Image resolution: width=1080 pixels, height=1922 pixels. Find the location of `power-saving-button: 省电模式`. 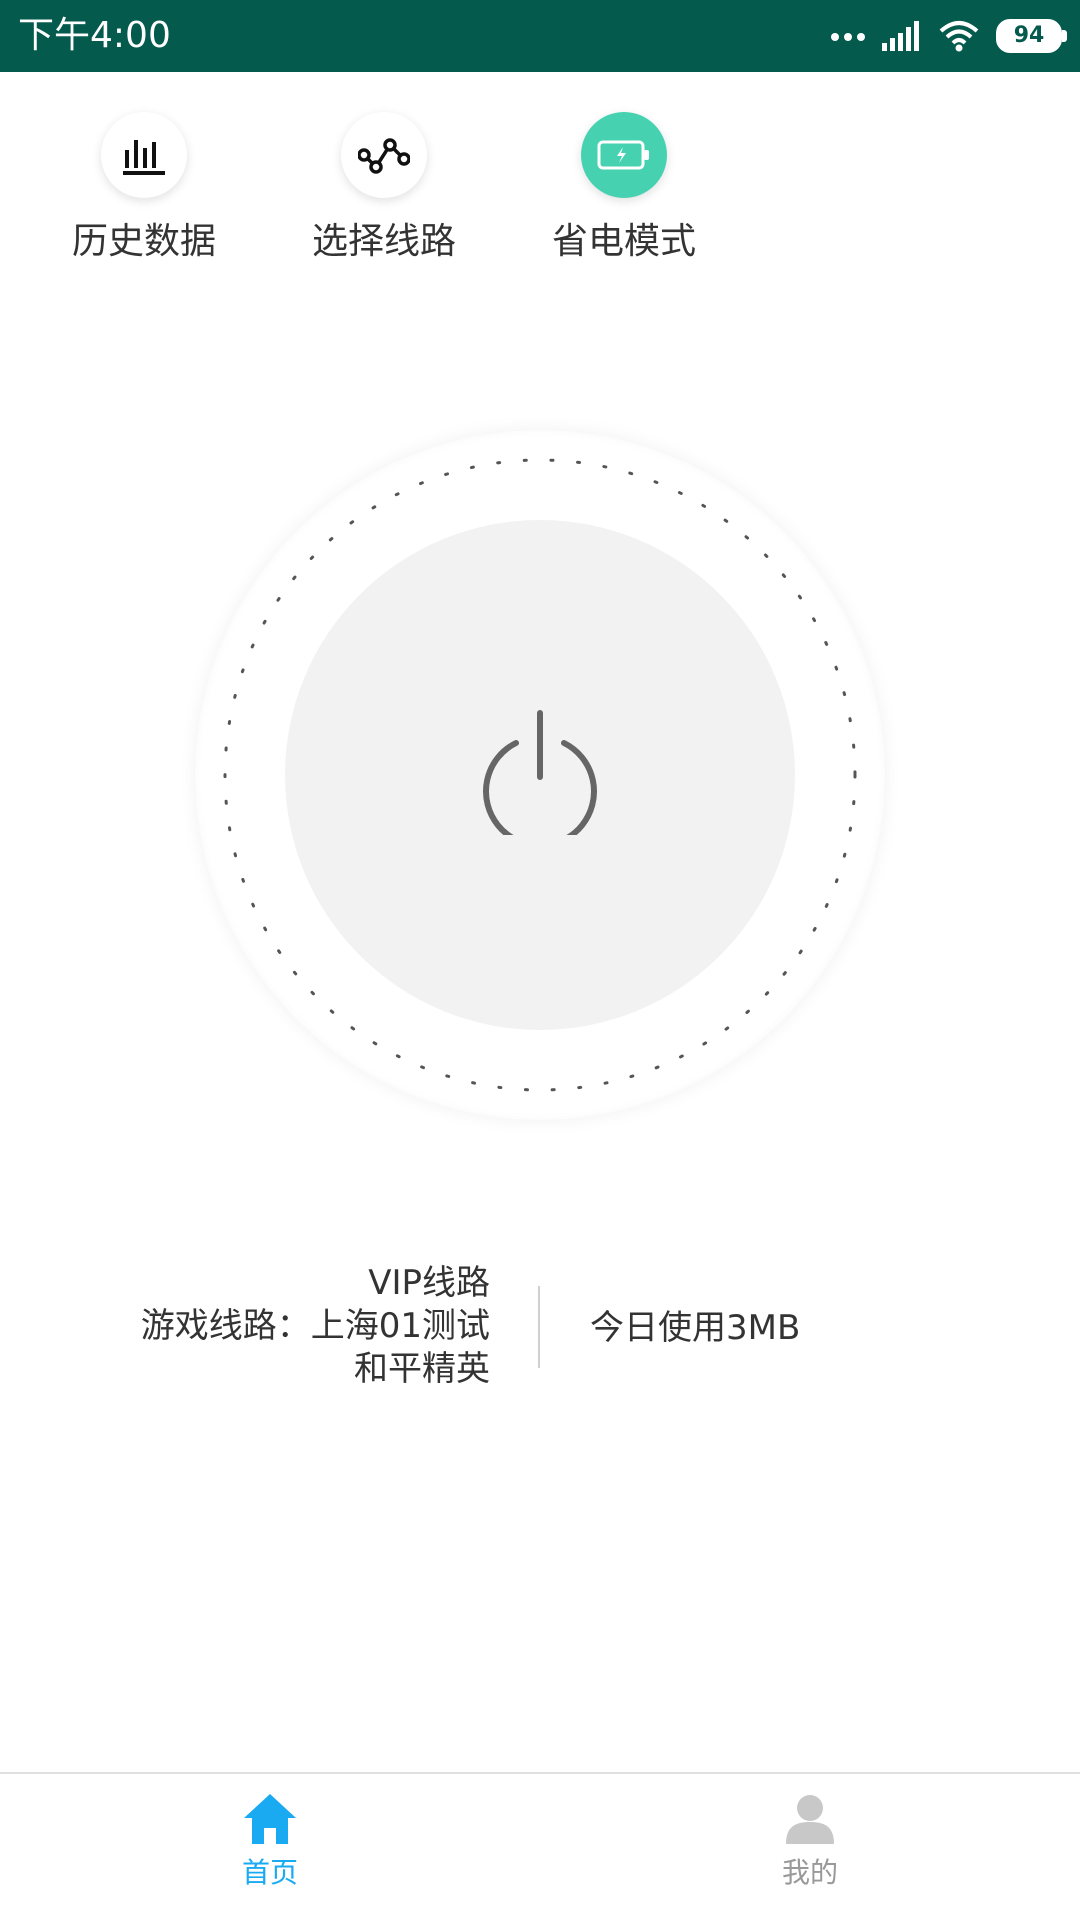

power-saving-button: 省电模式 is located at coordinates (624, 188).